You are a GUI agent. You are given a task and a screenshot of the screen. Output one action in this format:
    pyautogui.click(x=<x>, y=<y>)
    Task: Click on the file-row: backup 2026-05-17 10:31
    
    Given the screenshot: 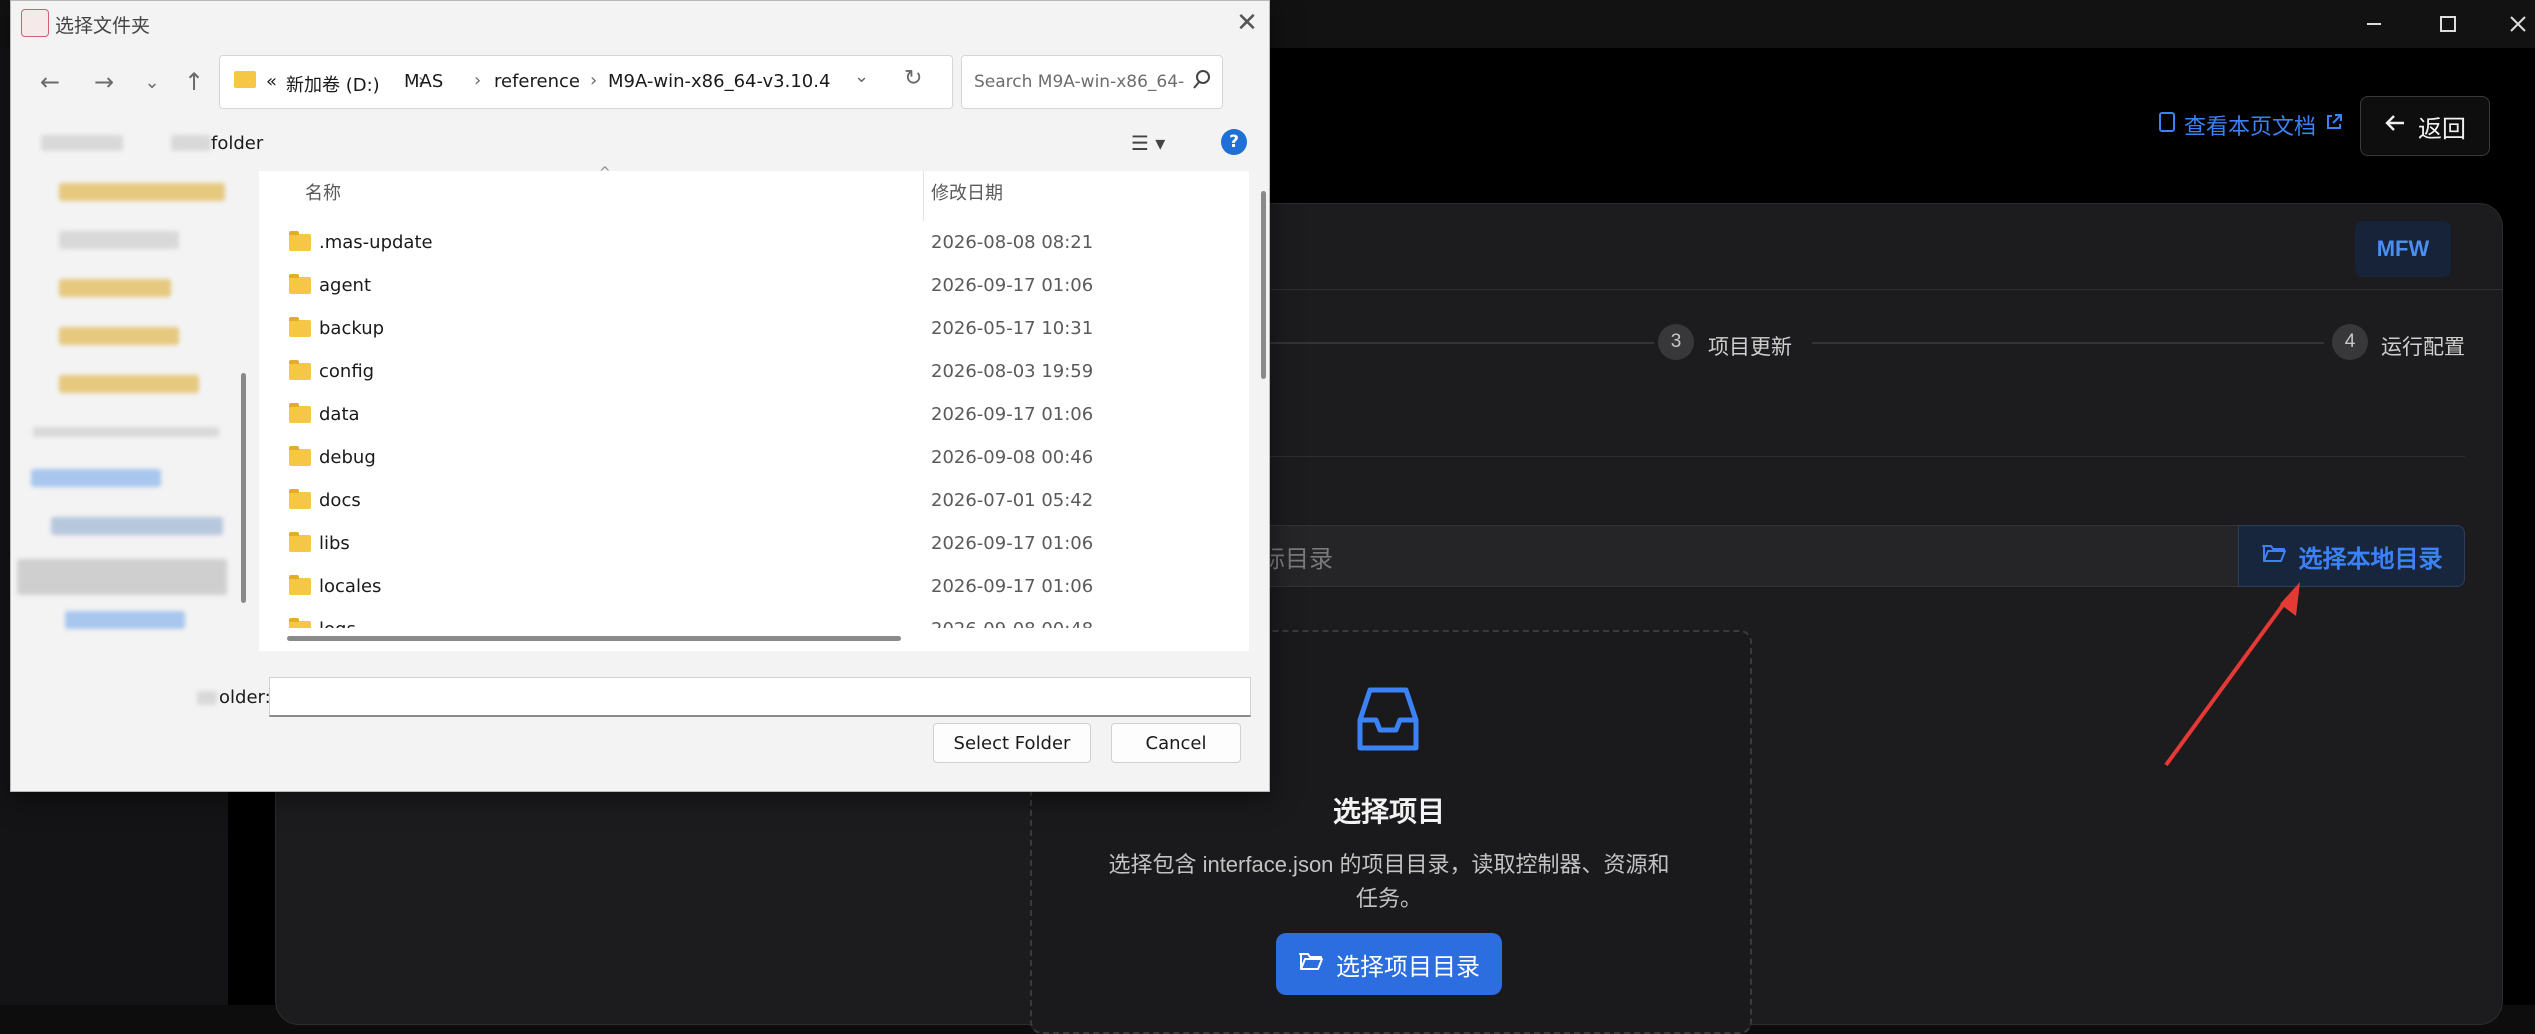 What is the action you would take?
    pyautogui.click(x=754, y=328)
    